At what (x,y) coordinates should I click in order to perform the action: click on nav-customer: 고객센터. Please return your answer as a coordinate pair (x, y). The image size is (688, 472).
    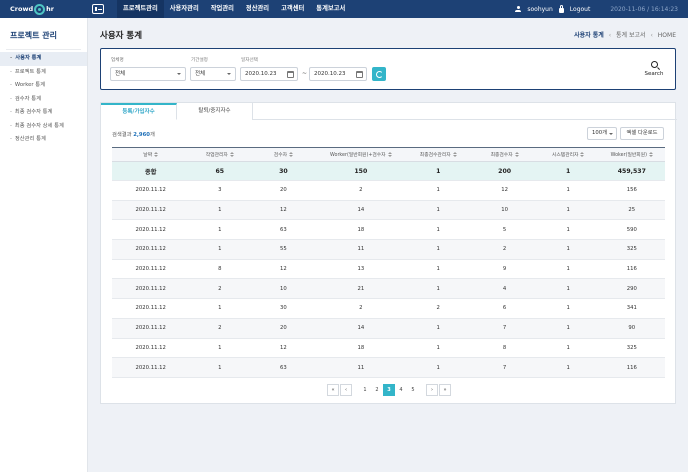
    Looking at the image, I should click on (292, 9).